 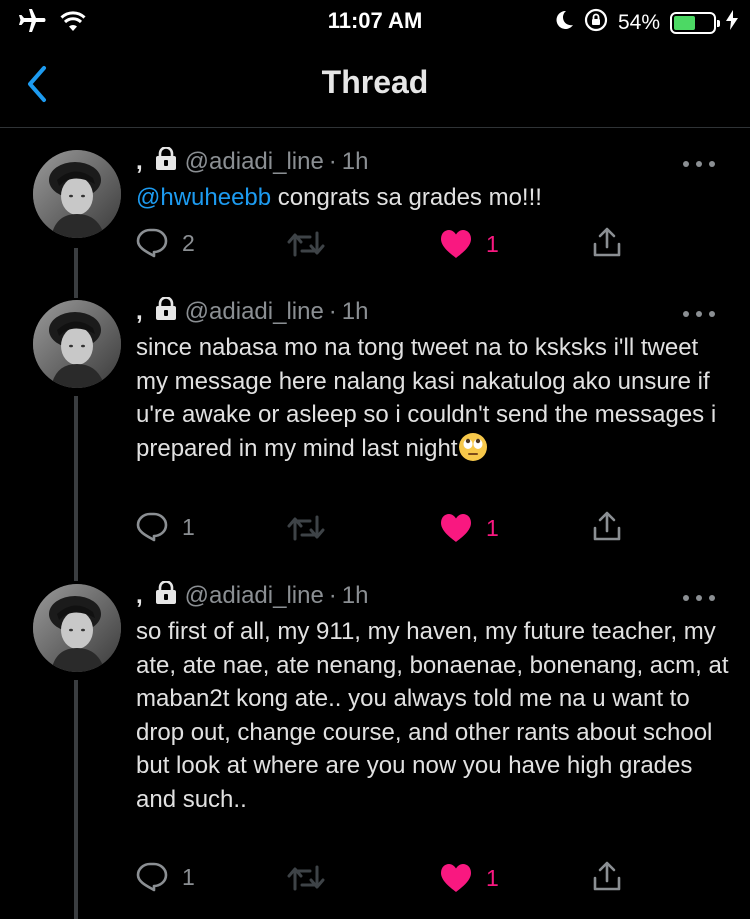 I want to click on reply-count: 2, so click(x=188, y=242).